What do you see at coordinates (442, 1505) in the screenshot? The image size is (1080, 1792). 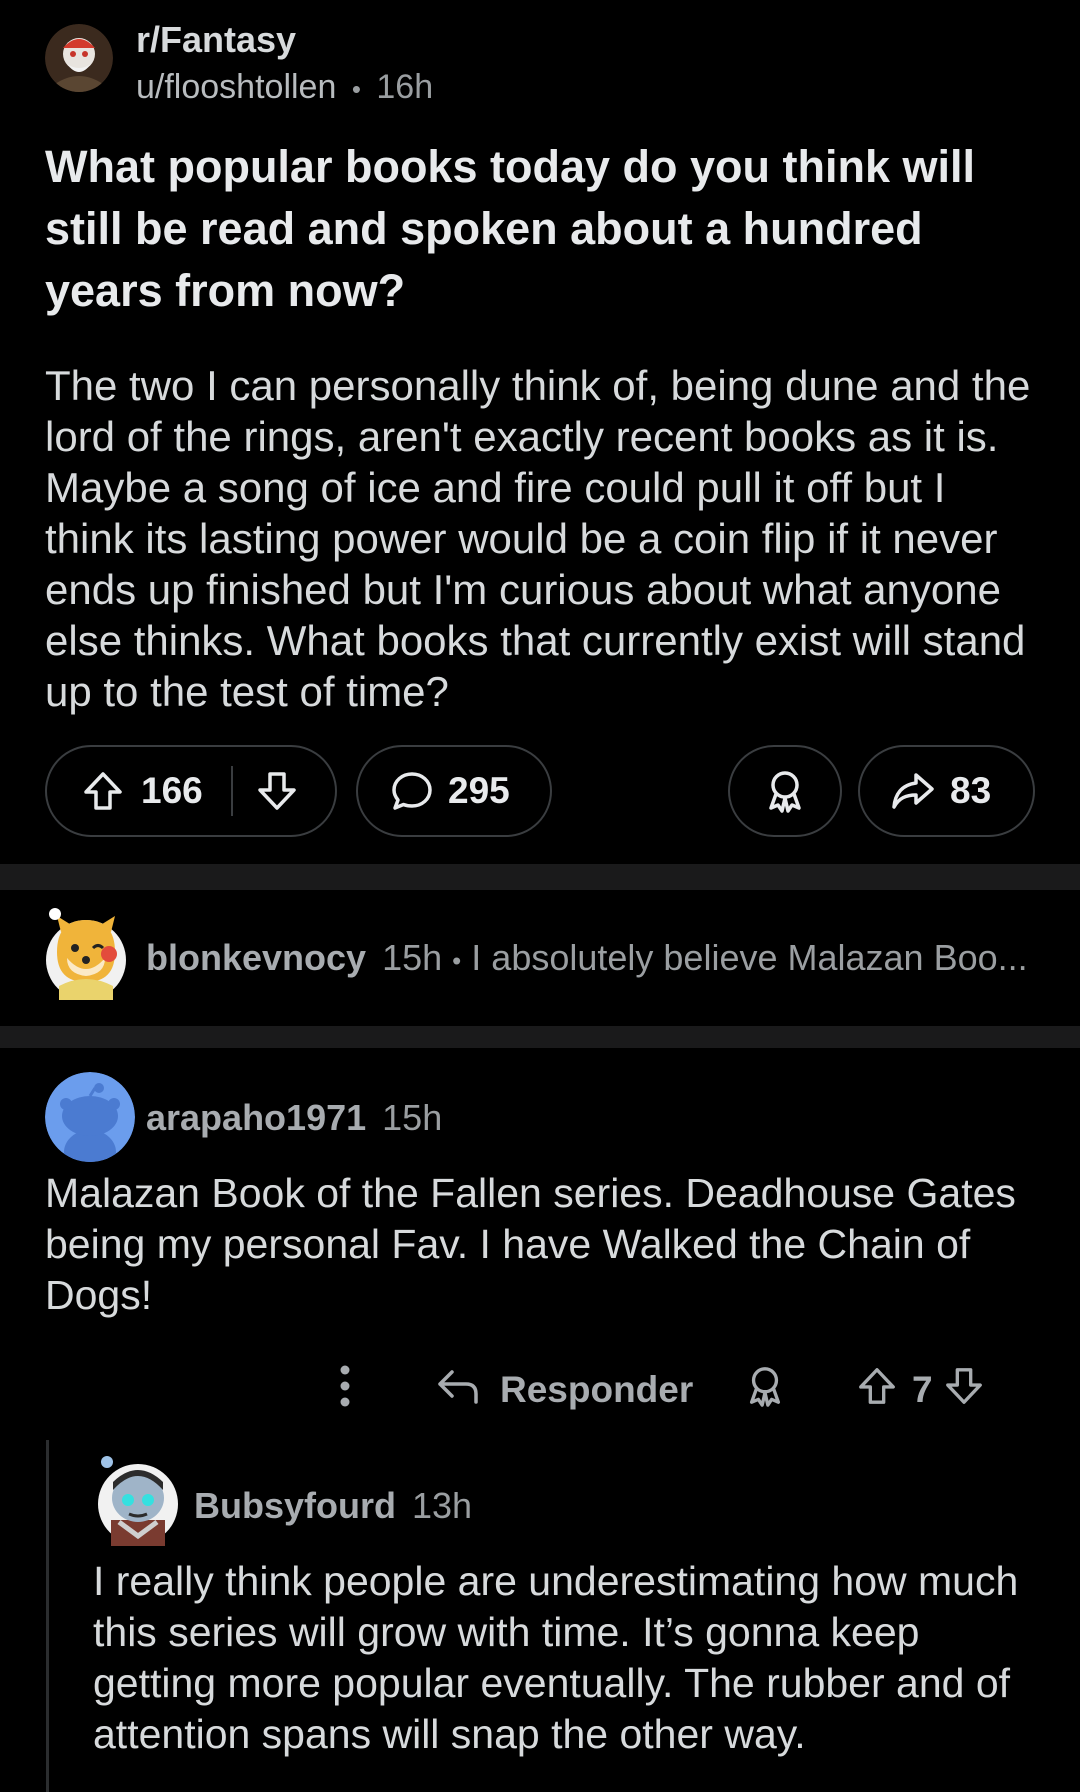 I see `comment-time: 13h` at bounding box center [442, 1505].